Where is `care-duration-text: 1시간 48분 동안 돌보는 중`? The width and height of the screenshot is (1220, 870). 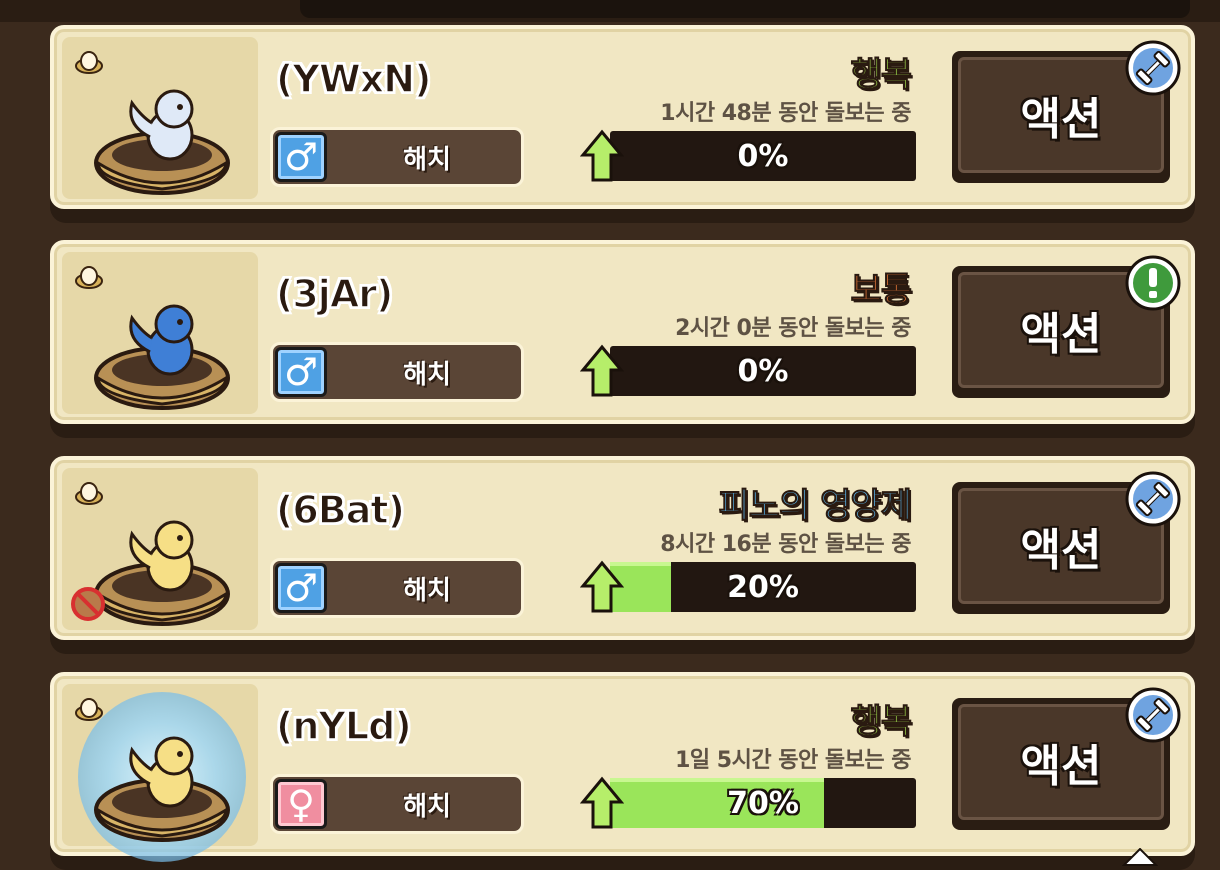 care-duration-text: 1시간 48분 동안 돌보는 중 is located at coordinates (785, 113).